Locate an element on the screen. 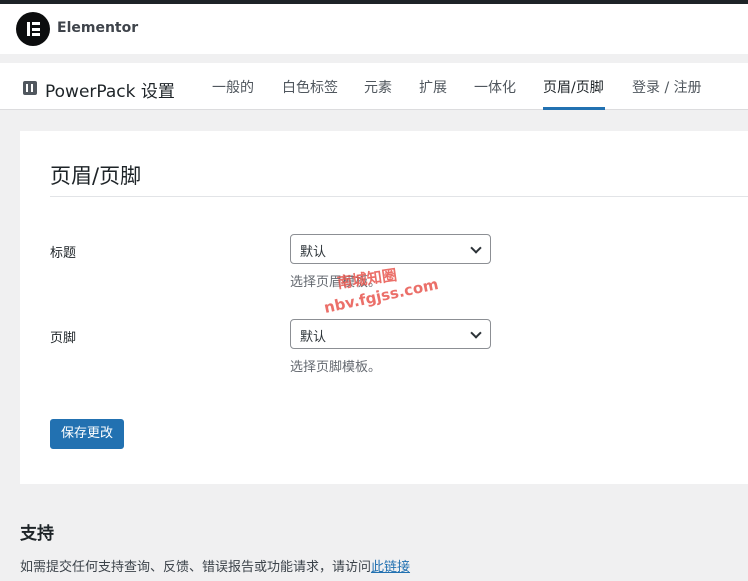  section-divider is located at coordinates (399, 196).